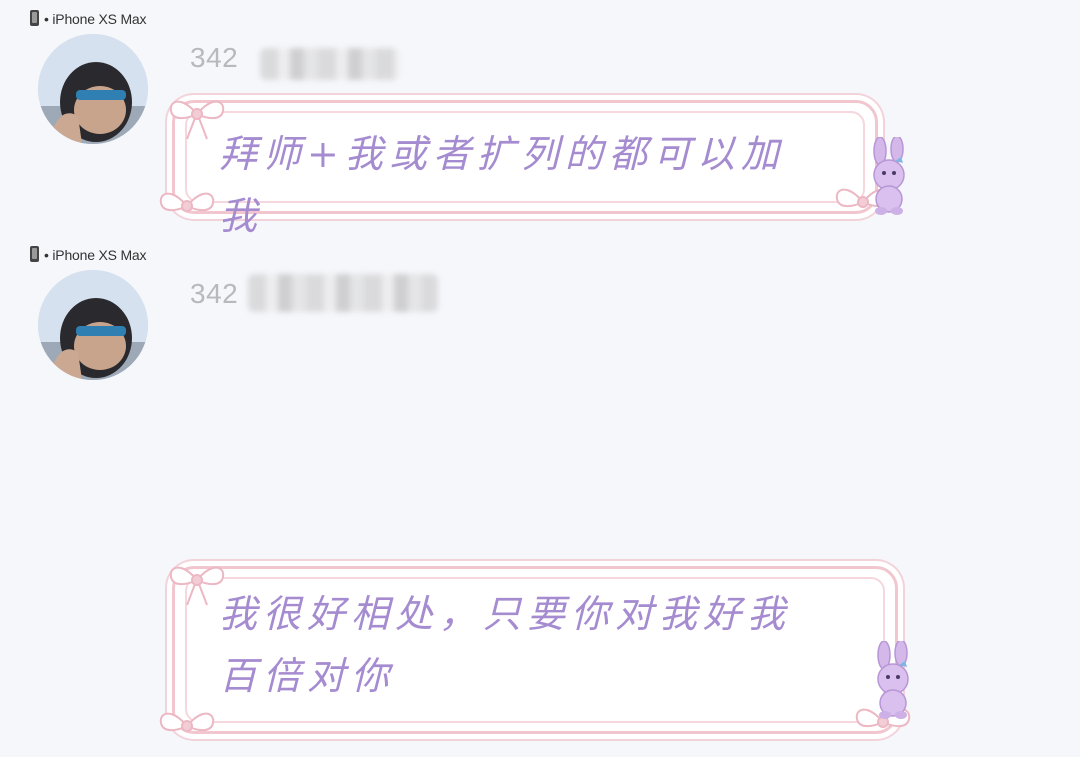 This screenshot has width=1080, height=757. I want to click on message-bubble: 拜师+我或者扩列的都可以加我, so click(532, 169).